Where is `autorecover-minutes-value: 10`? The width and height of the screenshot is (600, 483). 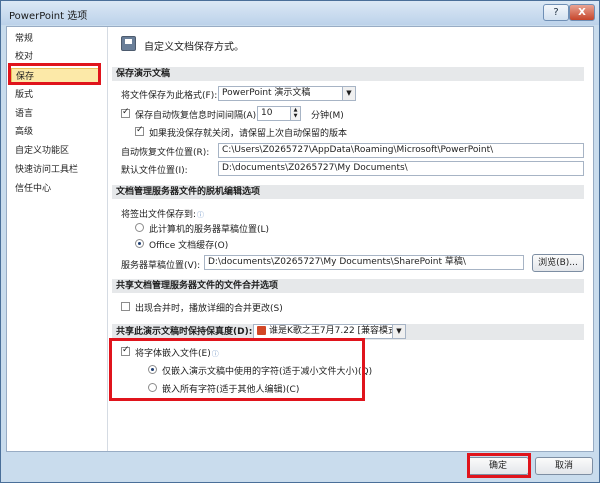
autorecover-minutes-value: 10 is located at coordinates (267, 113).